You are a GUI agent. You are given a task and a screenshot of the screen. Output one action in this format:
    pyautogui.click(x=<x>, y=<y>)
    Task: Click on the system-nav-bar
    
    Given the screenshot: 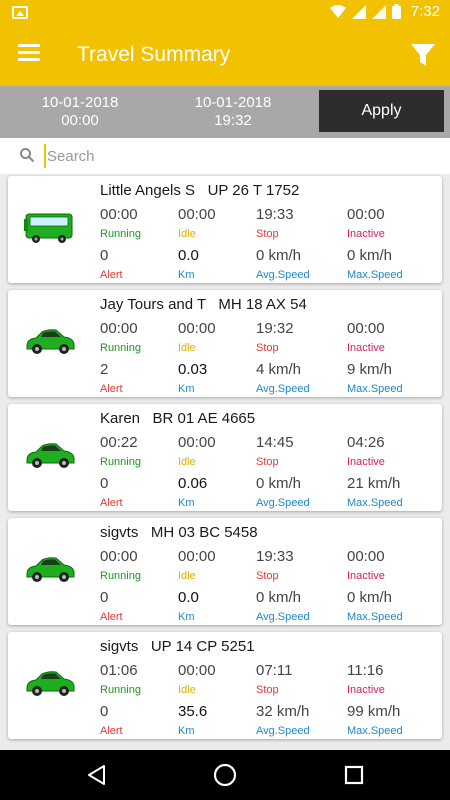 What is the action you would take?
    pyautogui.click(x=225, y=775)
    